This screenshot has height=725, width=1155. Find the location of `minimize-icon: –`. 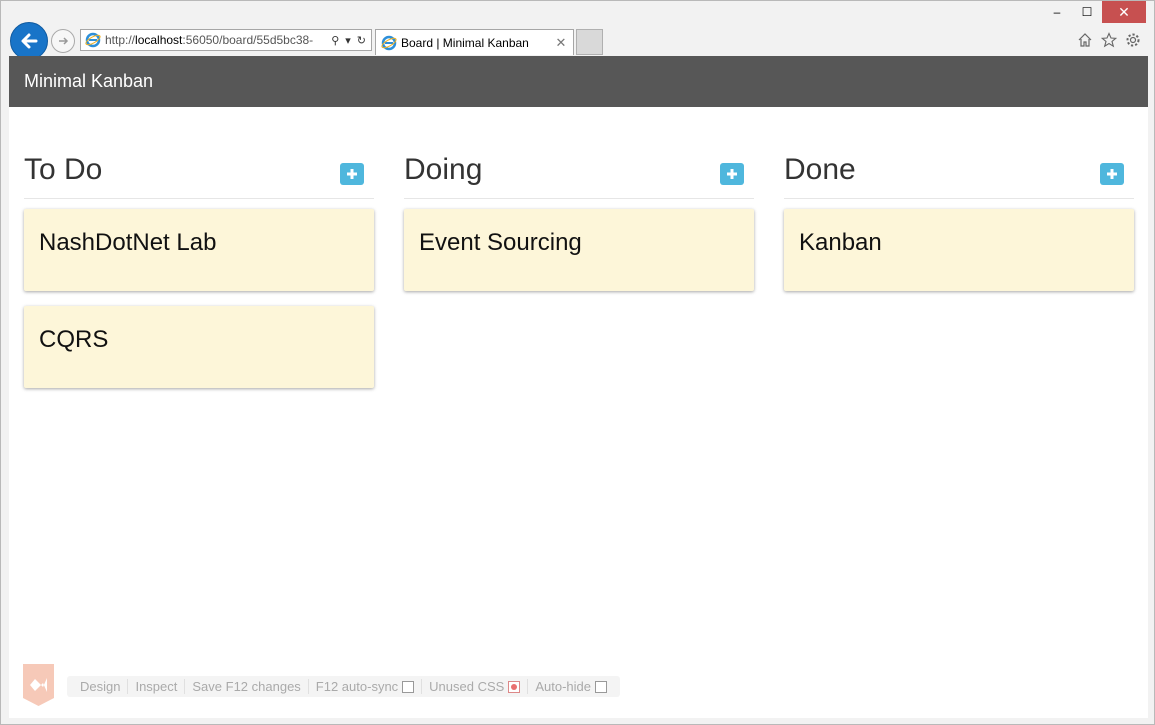

minimize-icon: – is located at coordinates (1057, 12).